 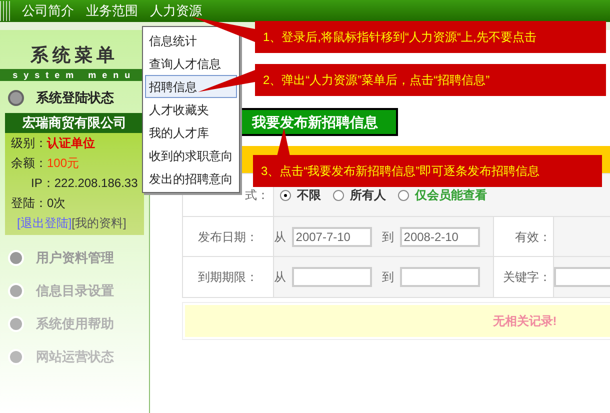 I want to click on profile-link: [我的资料], so click(x=99, y=223).